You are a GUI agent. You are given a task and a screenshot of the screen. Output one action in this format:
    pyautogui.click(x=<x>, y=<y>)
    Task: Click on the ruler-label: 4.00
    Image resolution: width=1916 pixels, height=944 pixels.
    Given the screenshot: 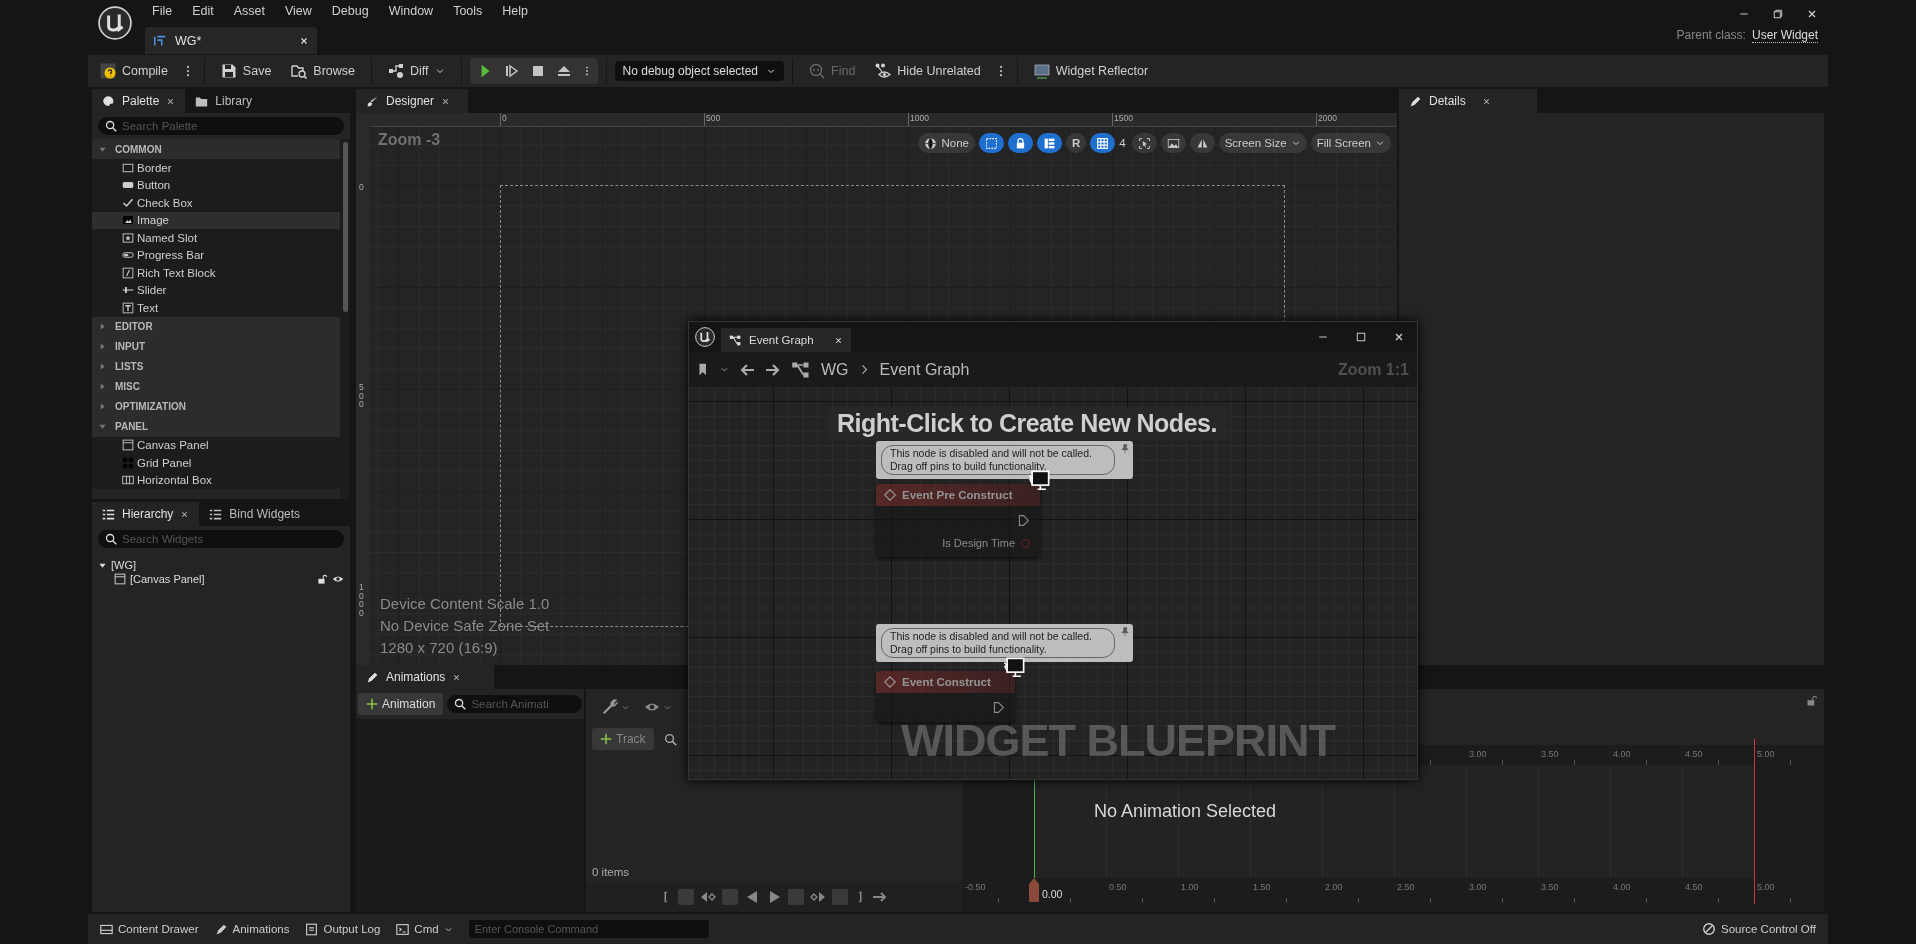 What is the action you would take?
    pyautogui.click(x=1622, y=887)
    